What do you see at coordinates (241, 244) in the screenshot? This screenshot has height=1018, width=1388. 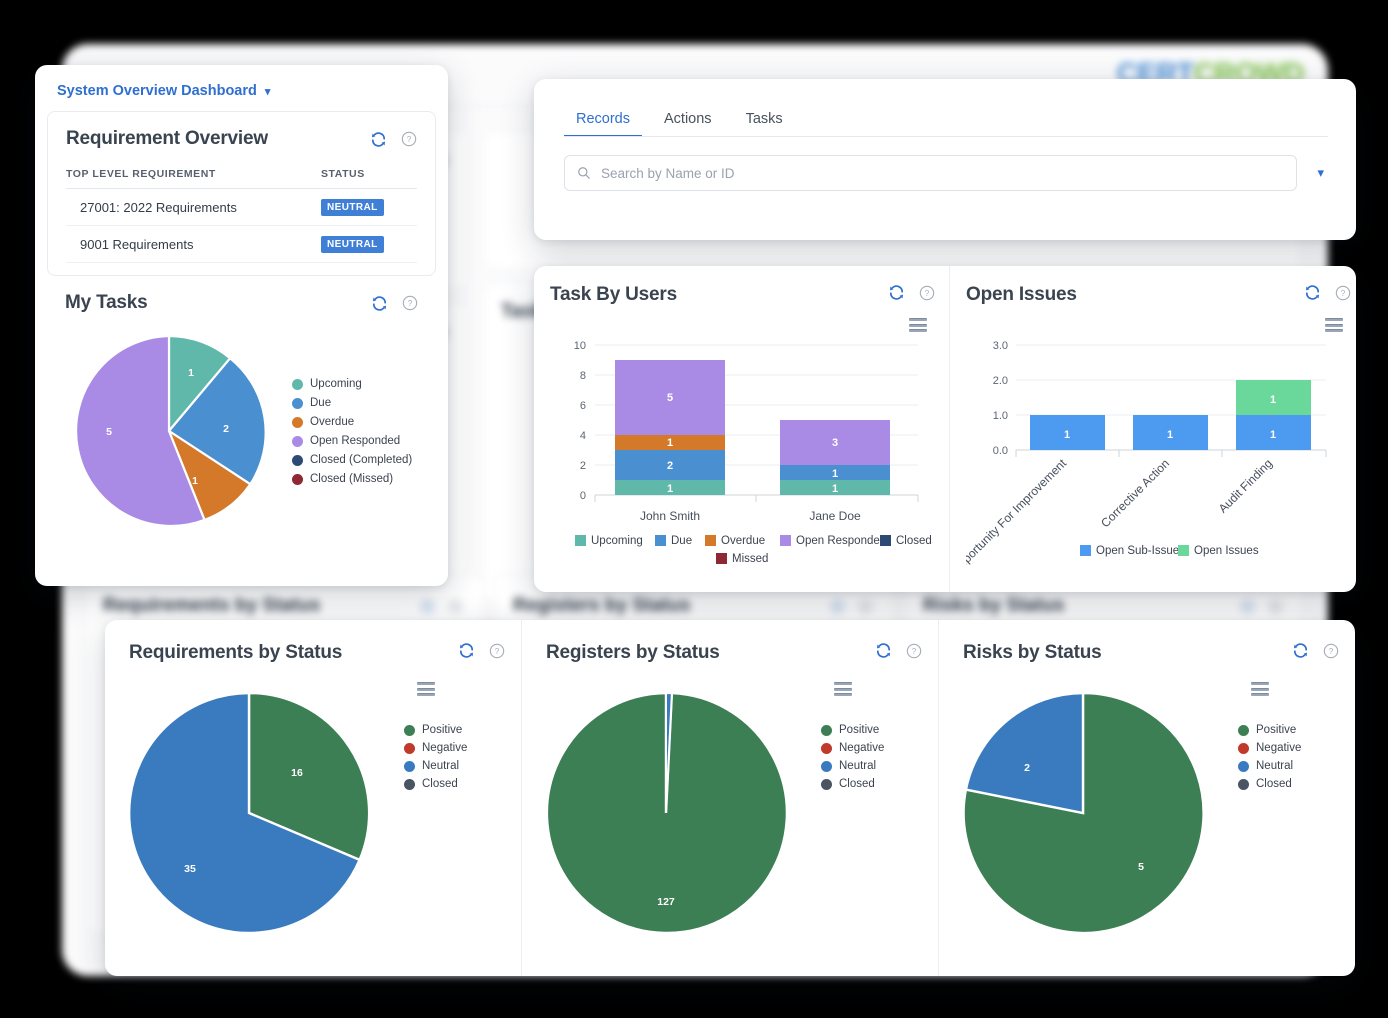 I see `table-row: 9001 Requirements NEUTRAL` at bounding box center [241, 244].